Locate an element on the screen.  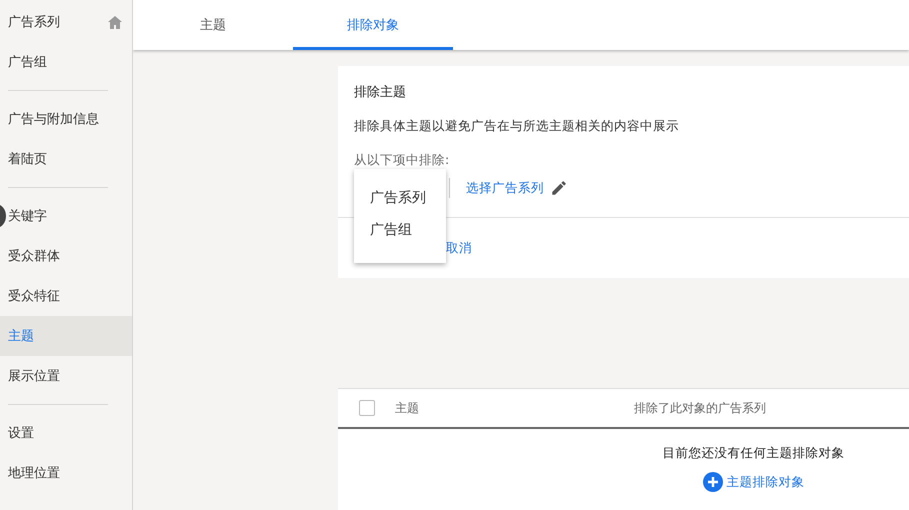
home-icon is located at coordinates (115, 22).